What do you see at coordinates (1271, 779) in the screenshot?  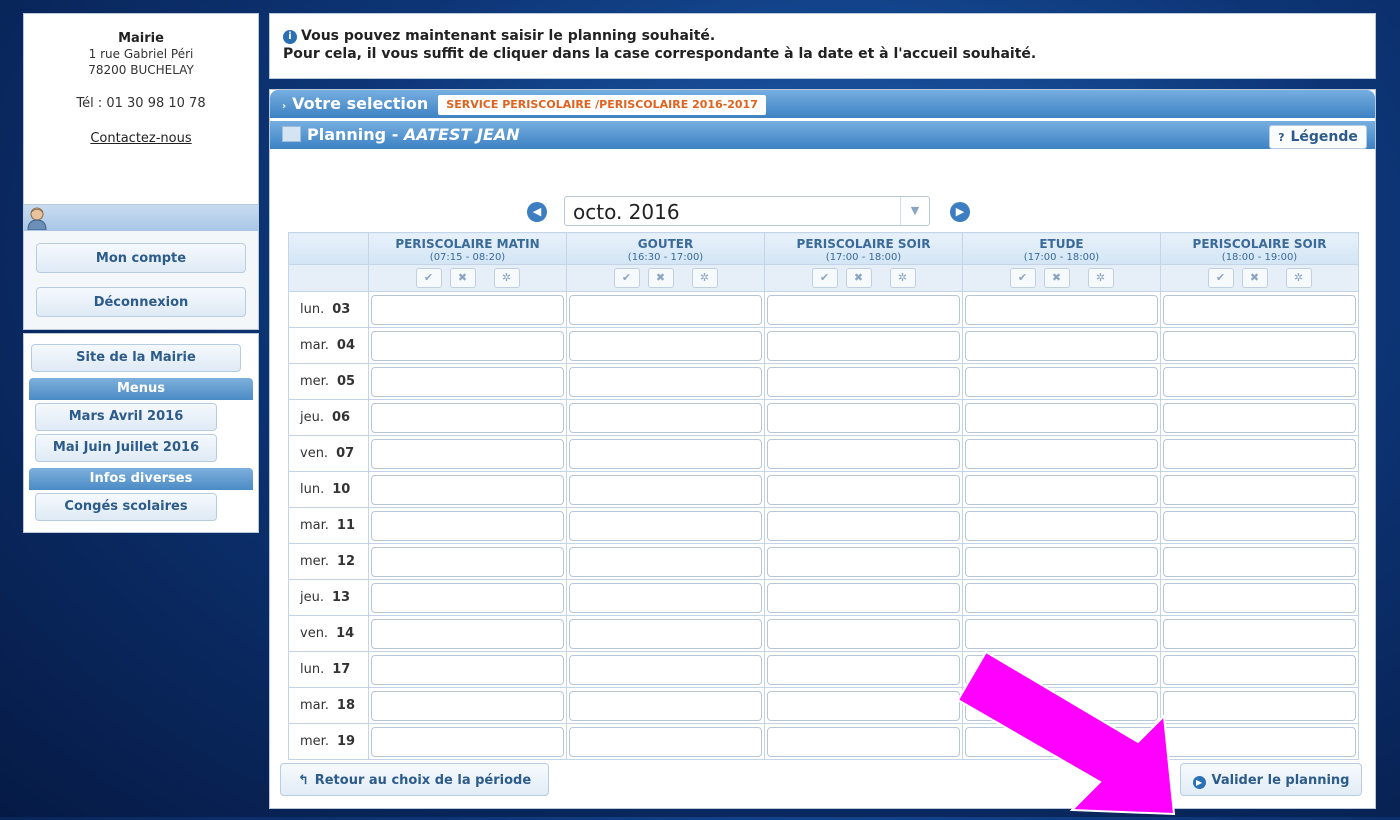 I see `validate-planning-button: ▶ Valider le planning` at bounding box center [1271, 779].